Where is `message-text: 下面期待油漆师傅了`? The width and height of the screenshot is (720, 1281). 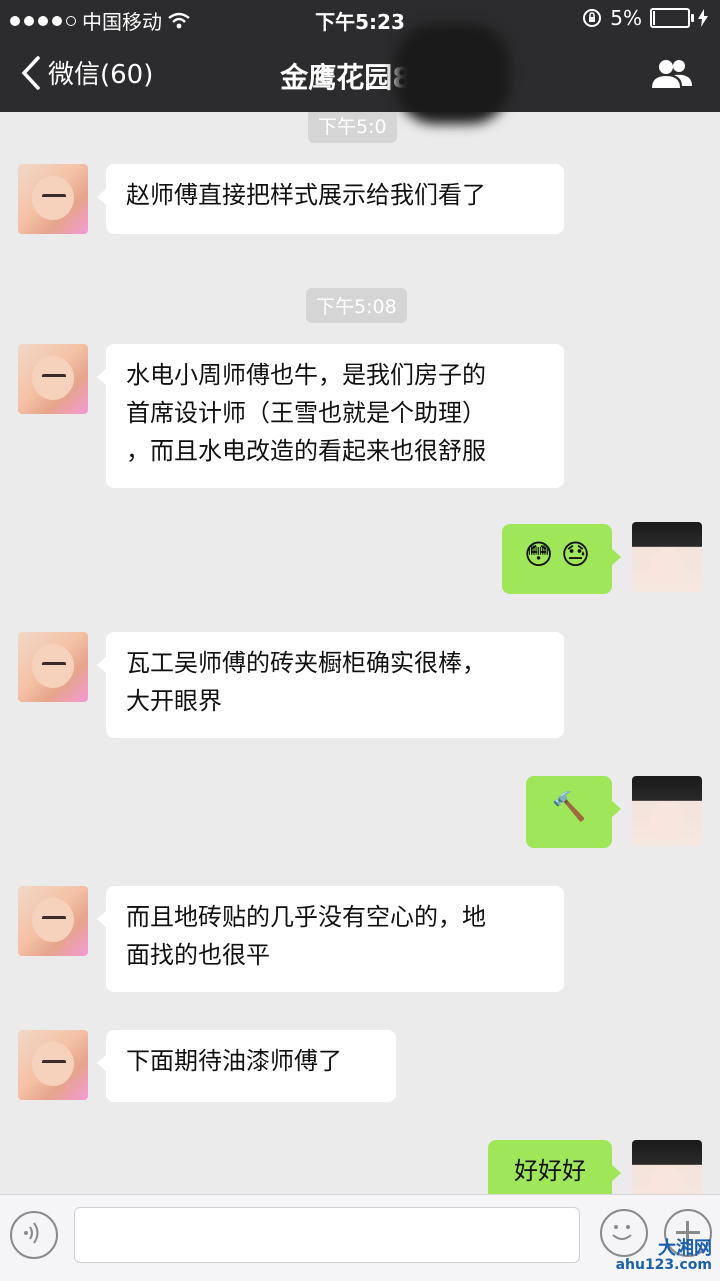 message-text: 下面期待油漆师傅了 is located at coordinates (234, 1061).